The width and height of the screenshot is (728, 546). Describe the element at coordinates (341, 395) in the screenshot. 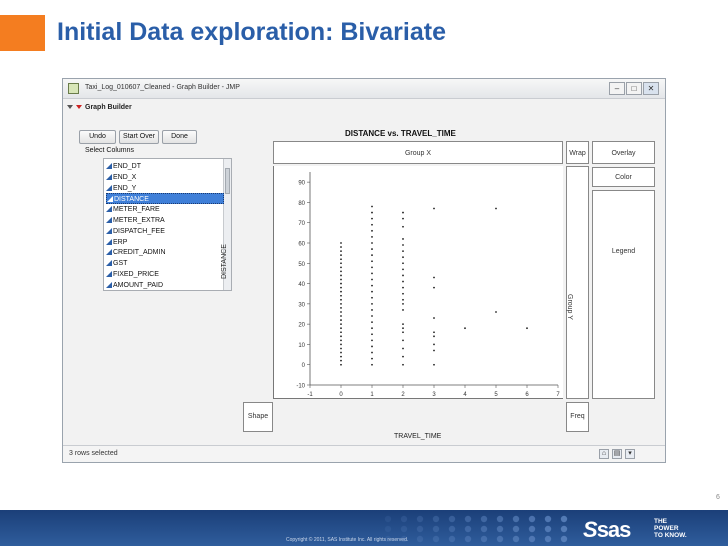

I see `x-tick-label: 0` at that location.